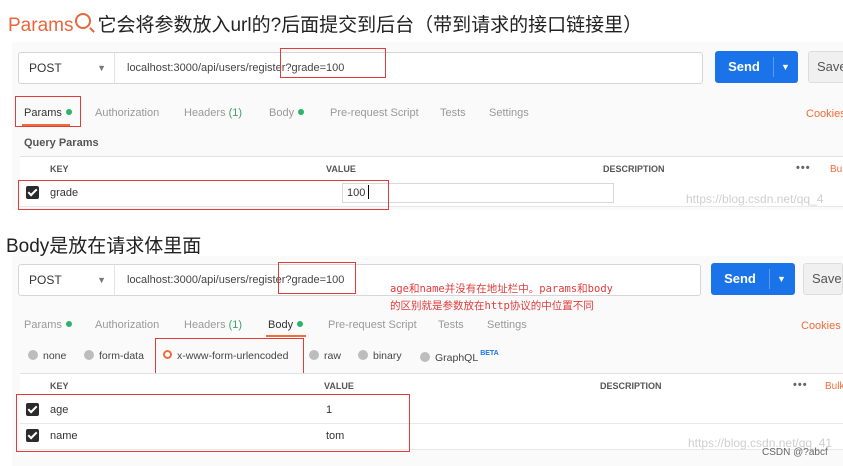  I want to click on radio-binary: binary, so click(380, 356).